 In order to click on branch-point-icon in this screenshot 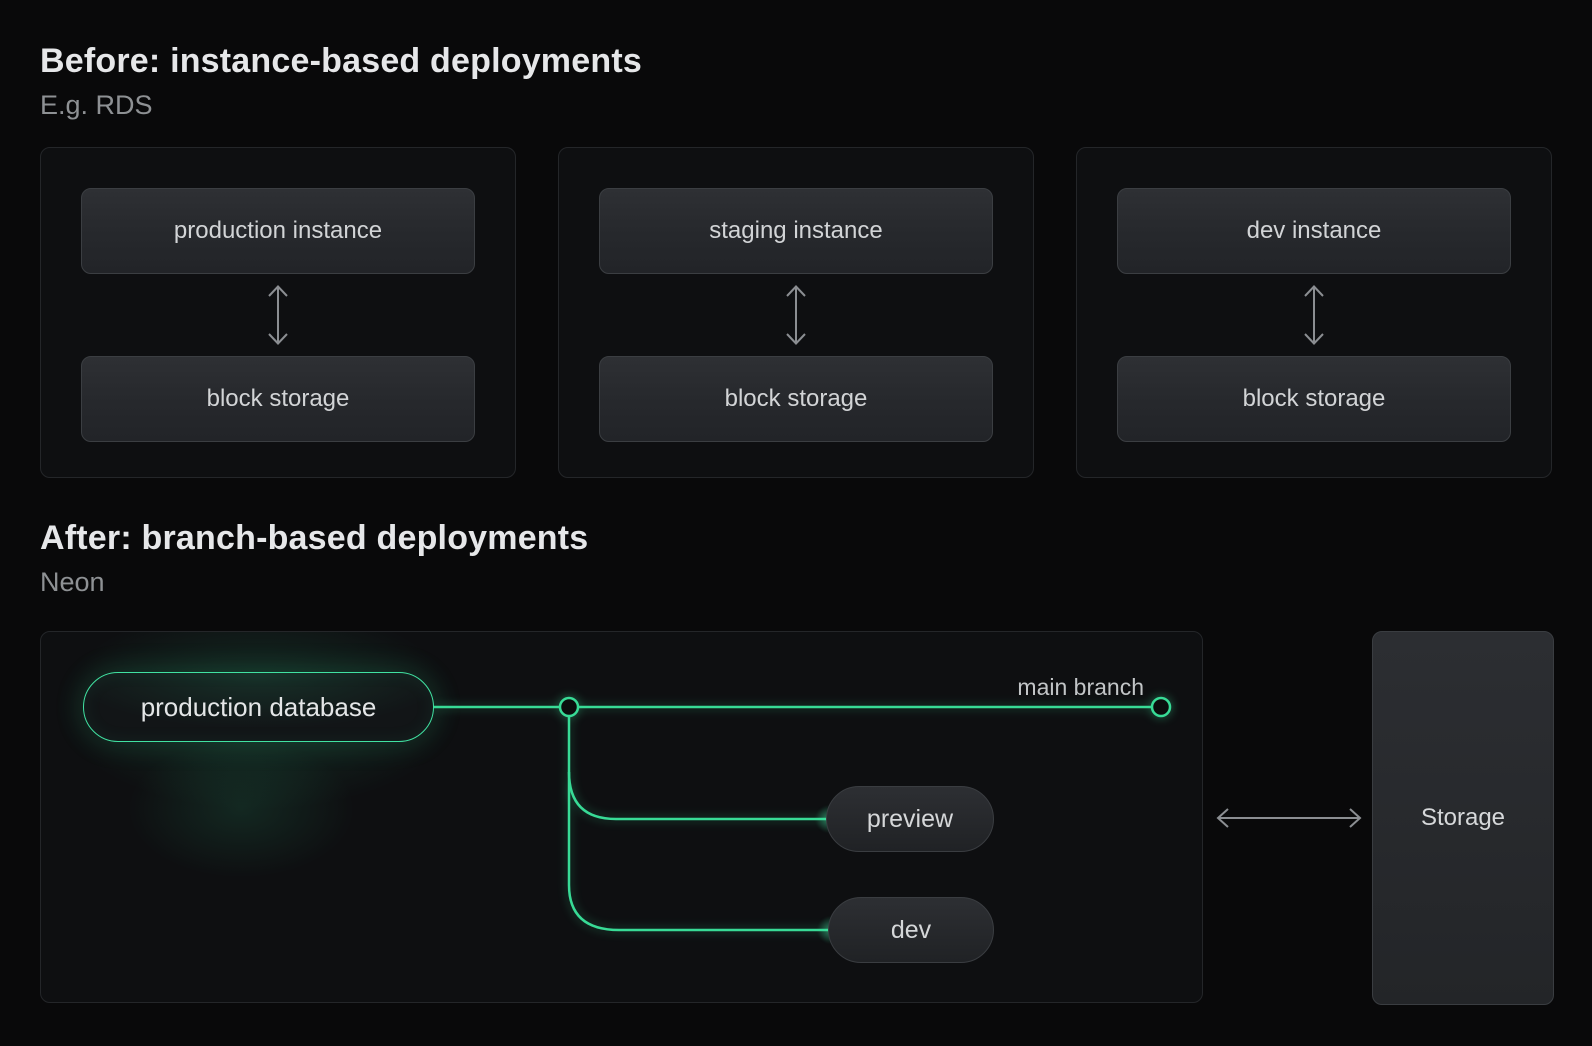, I will do `click(569, 707)`.